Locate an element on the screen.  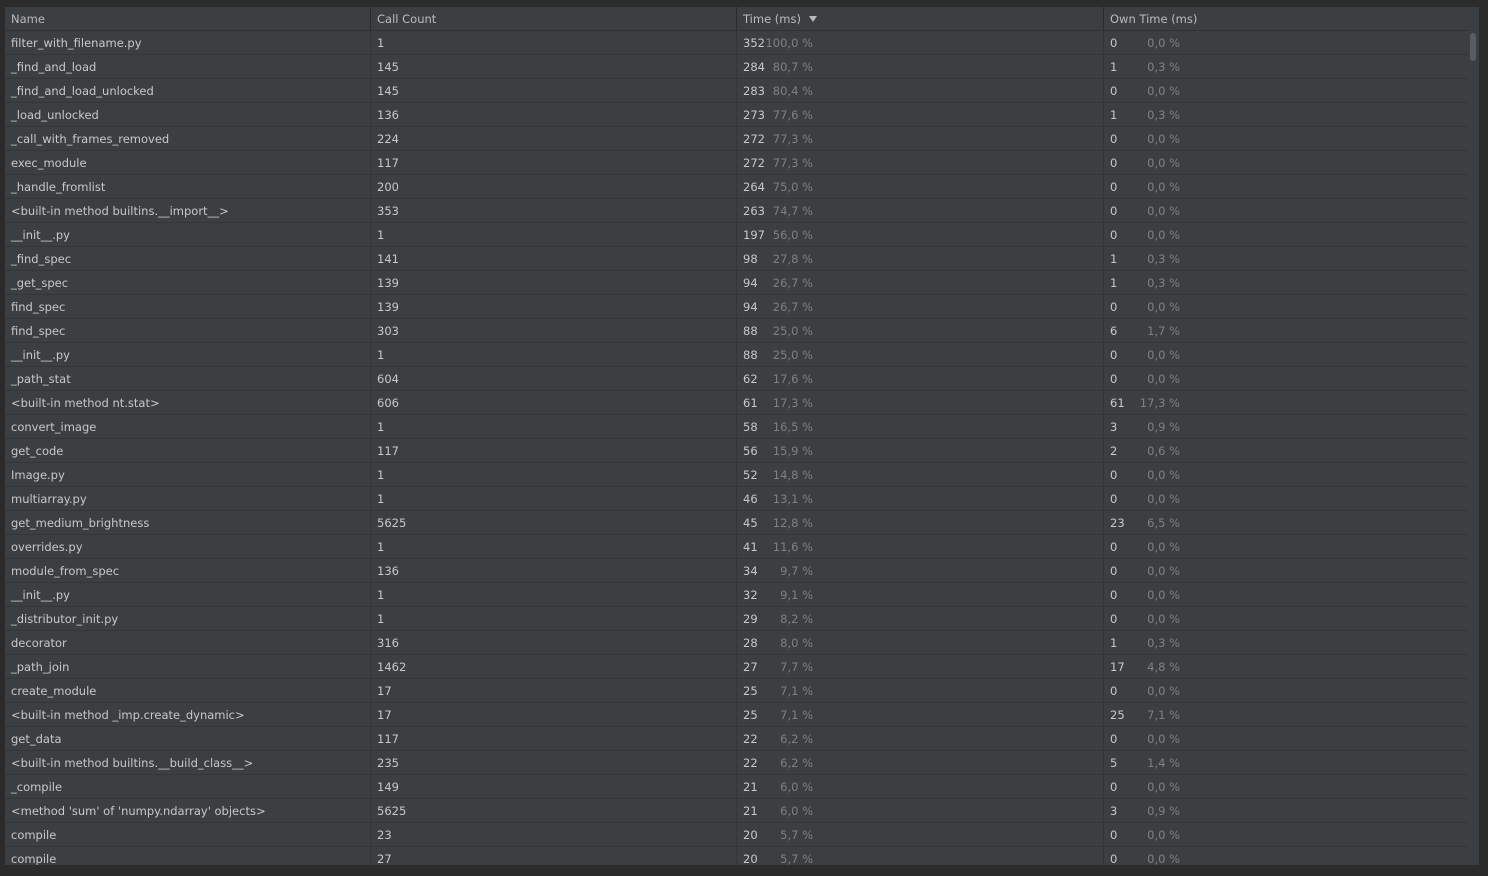
cell-call-count: 17 is located at coordinates (554, 714).